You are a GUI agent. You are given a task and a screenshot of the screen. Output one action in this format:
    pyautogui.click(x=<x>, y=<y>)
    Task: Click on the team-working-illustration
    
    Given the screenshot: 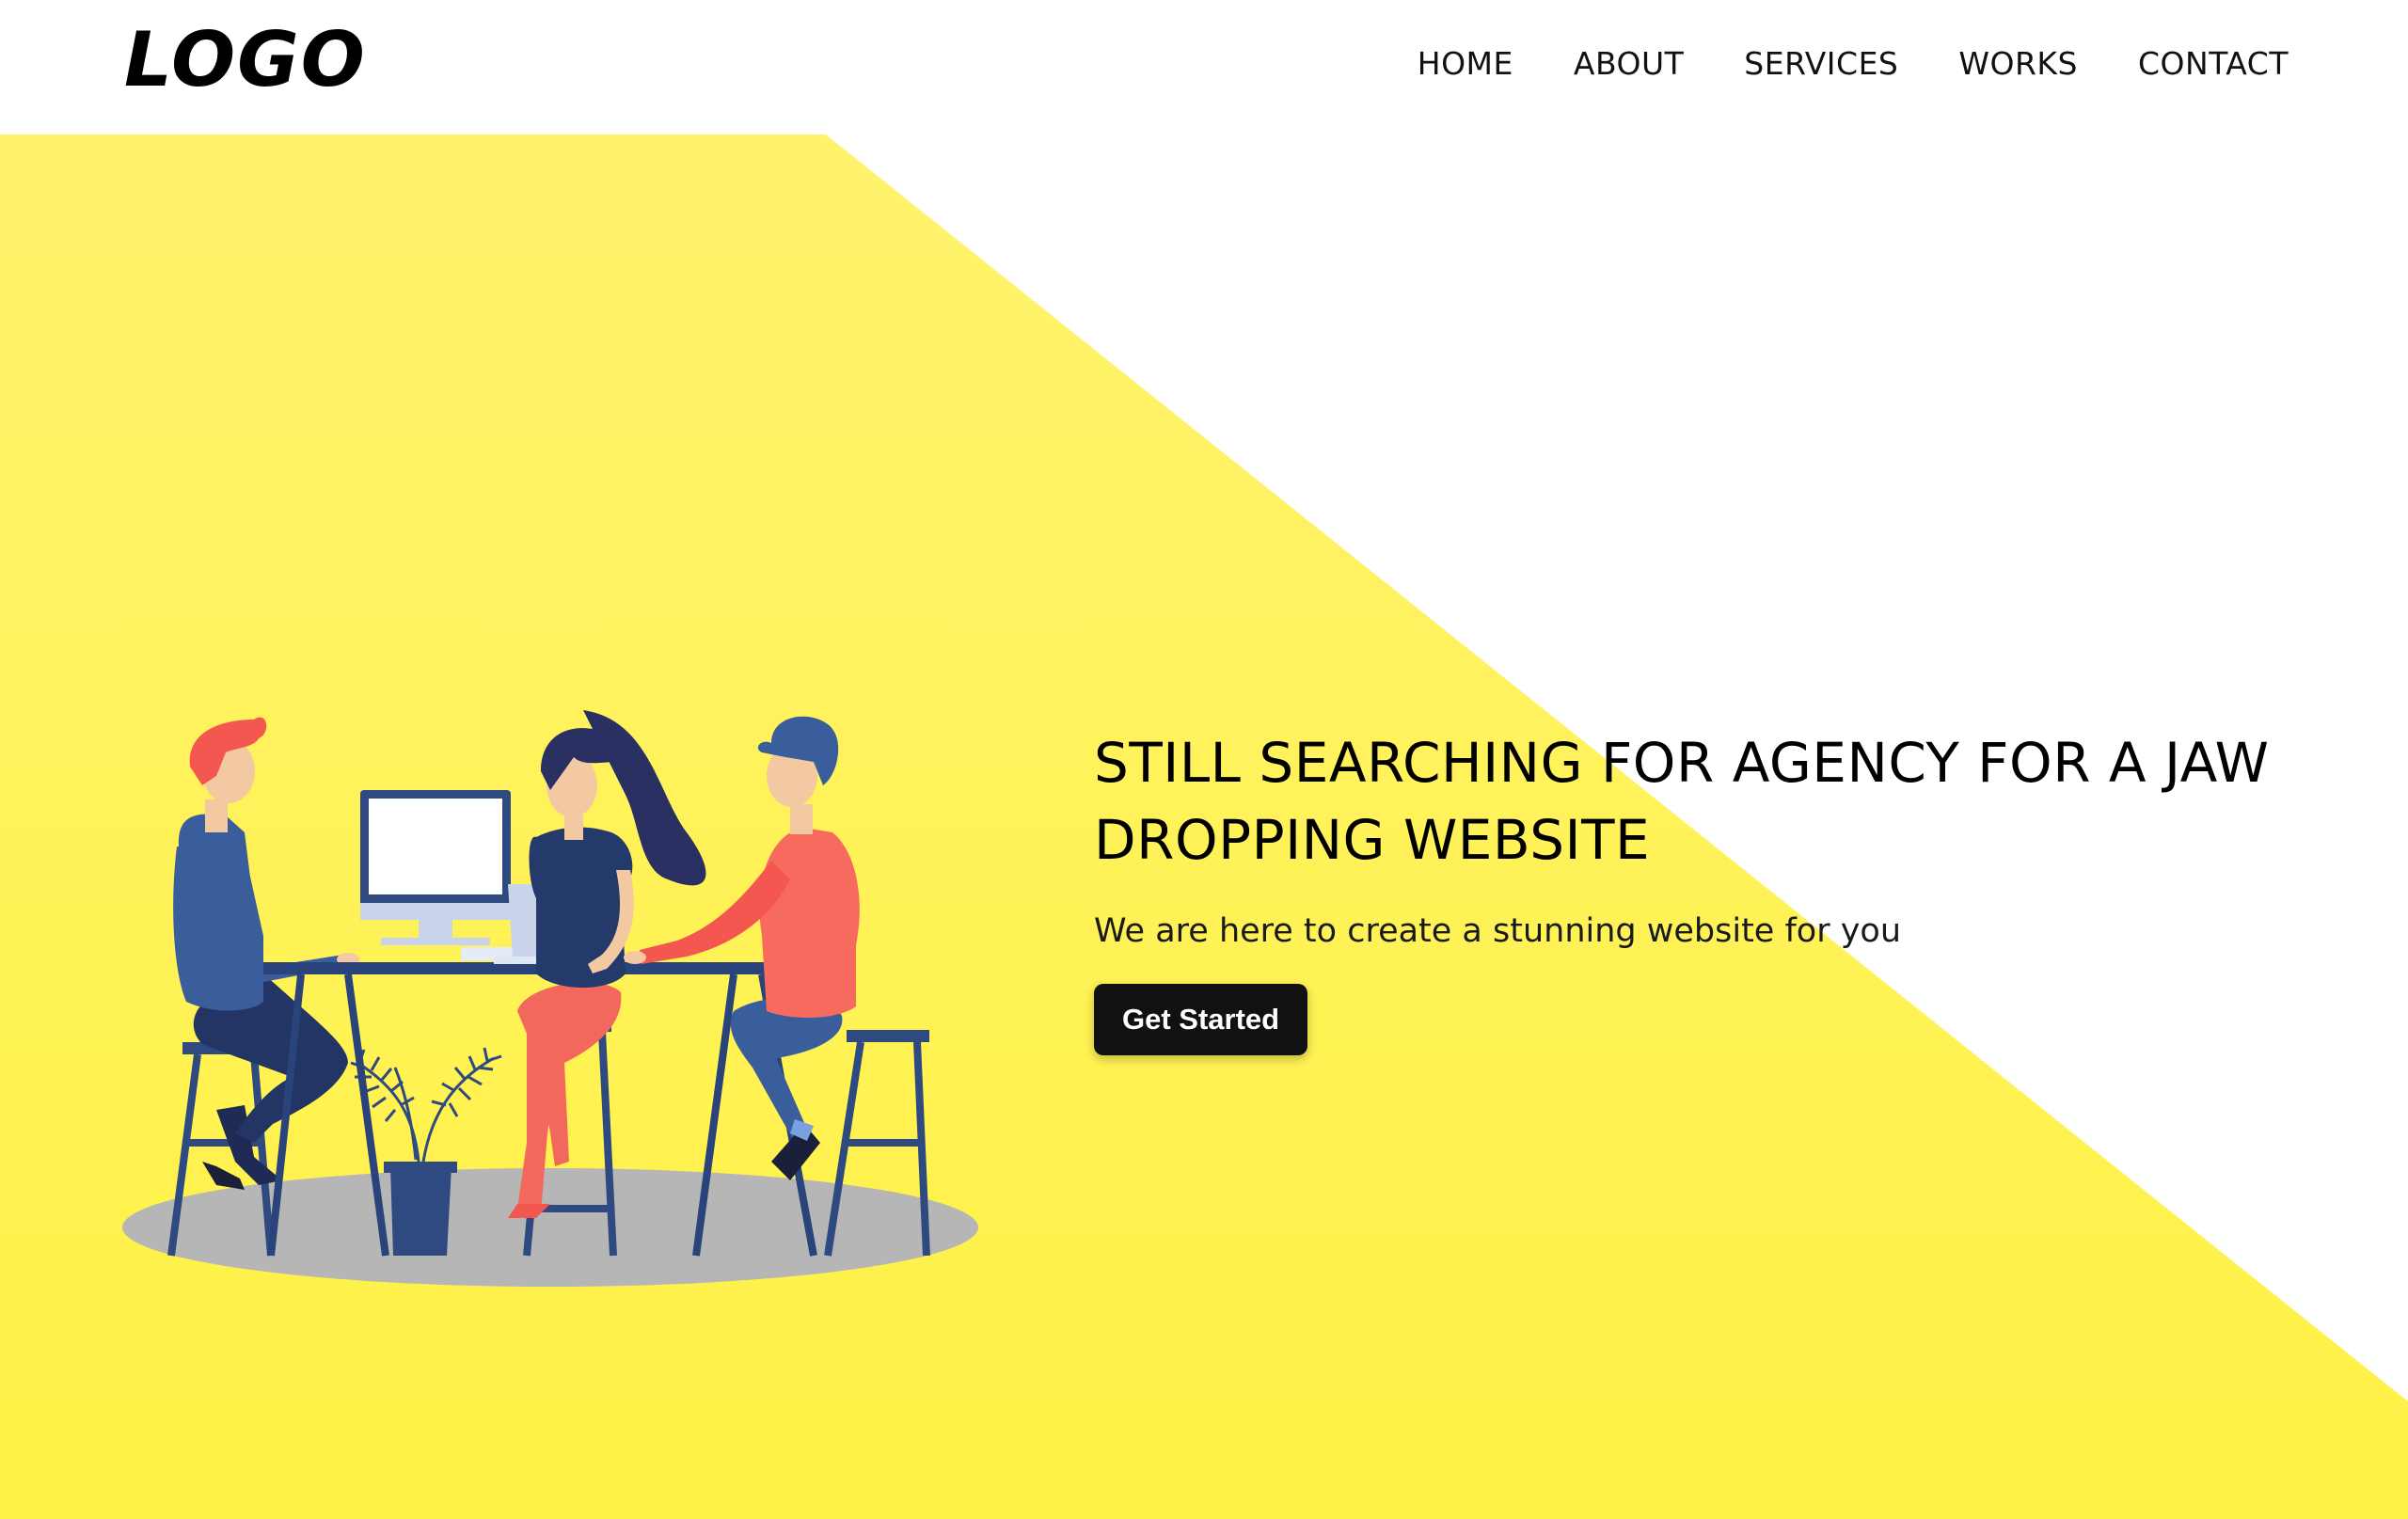 What is the action you would take?
    pyautogui.click(x=550, y=998)
    